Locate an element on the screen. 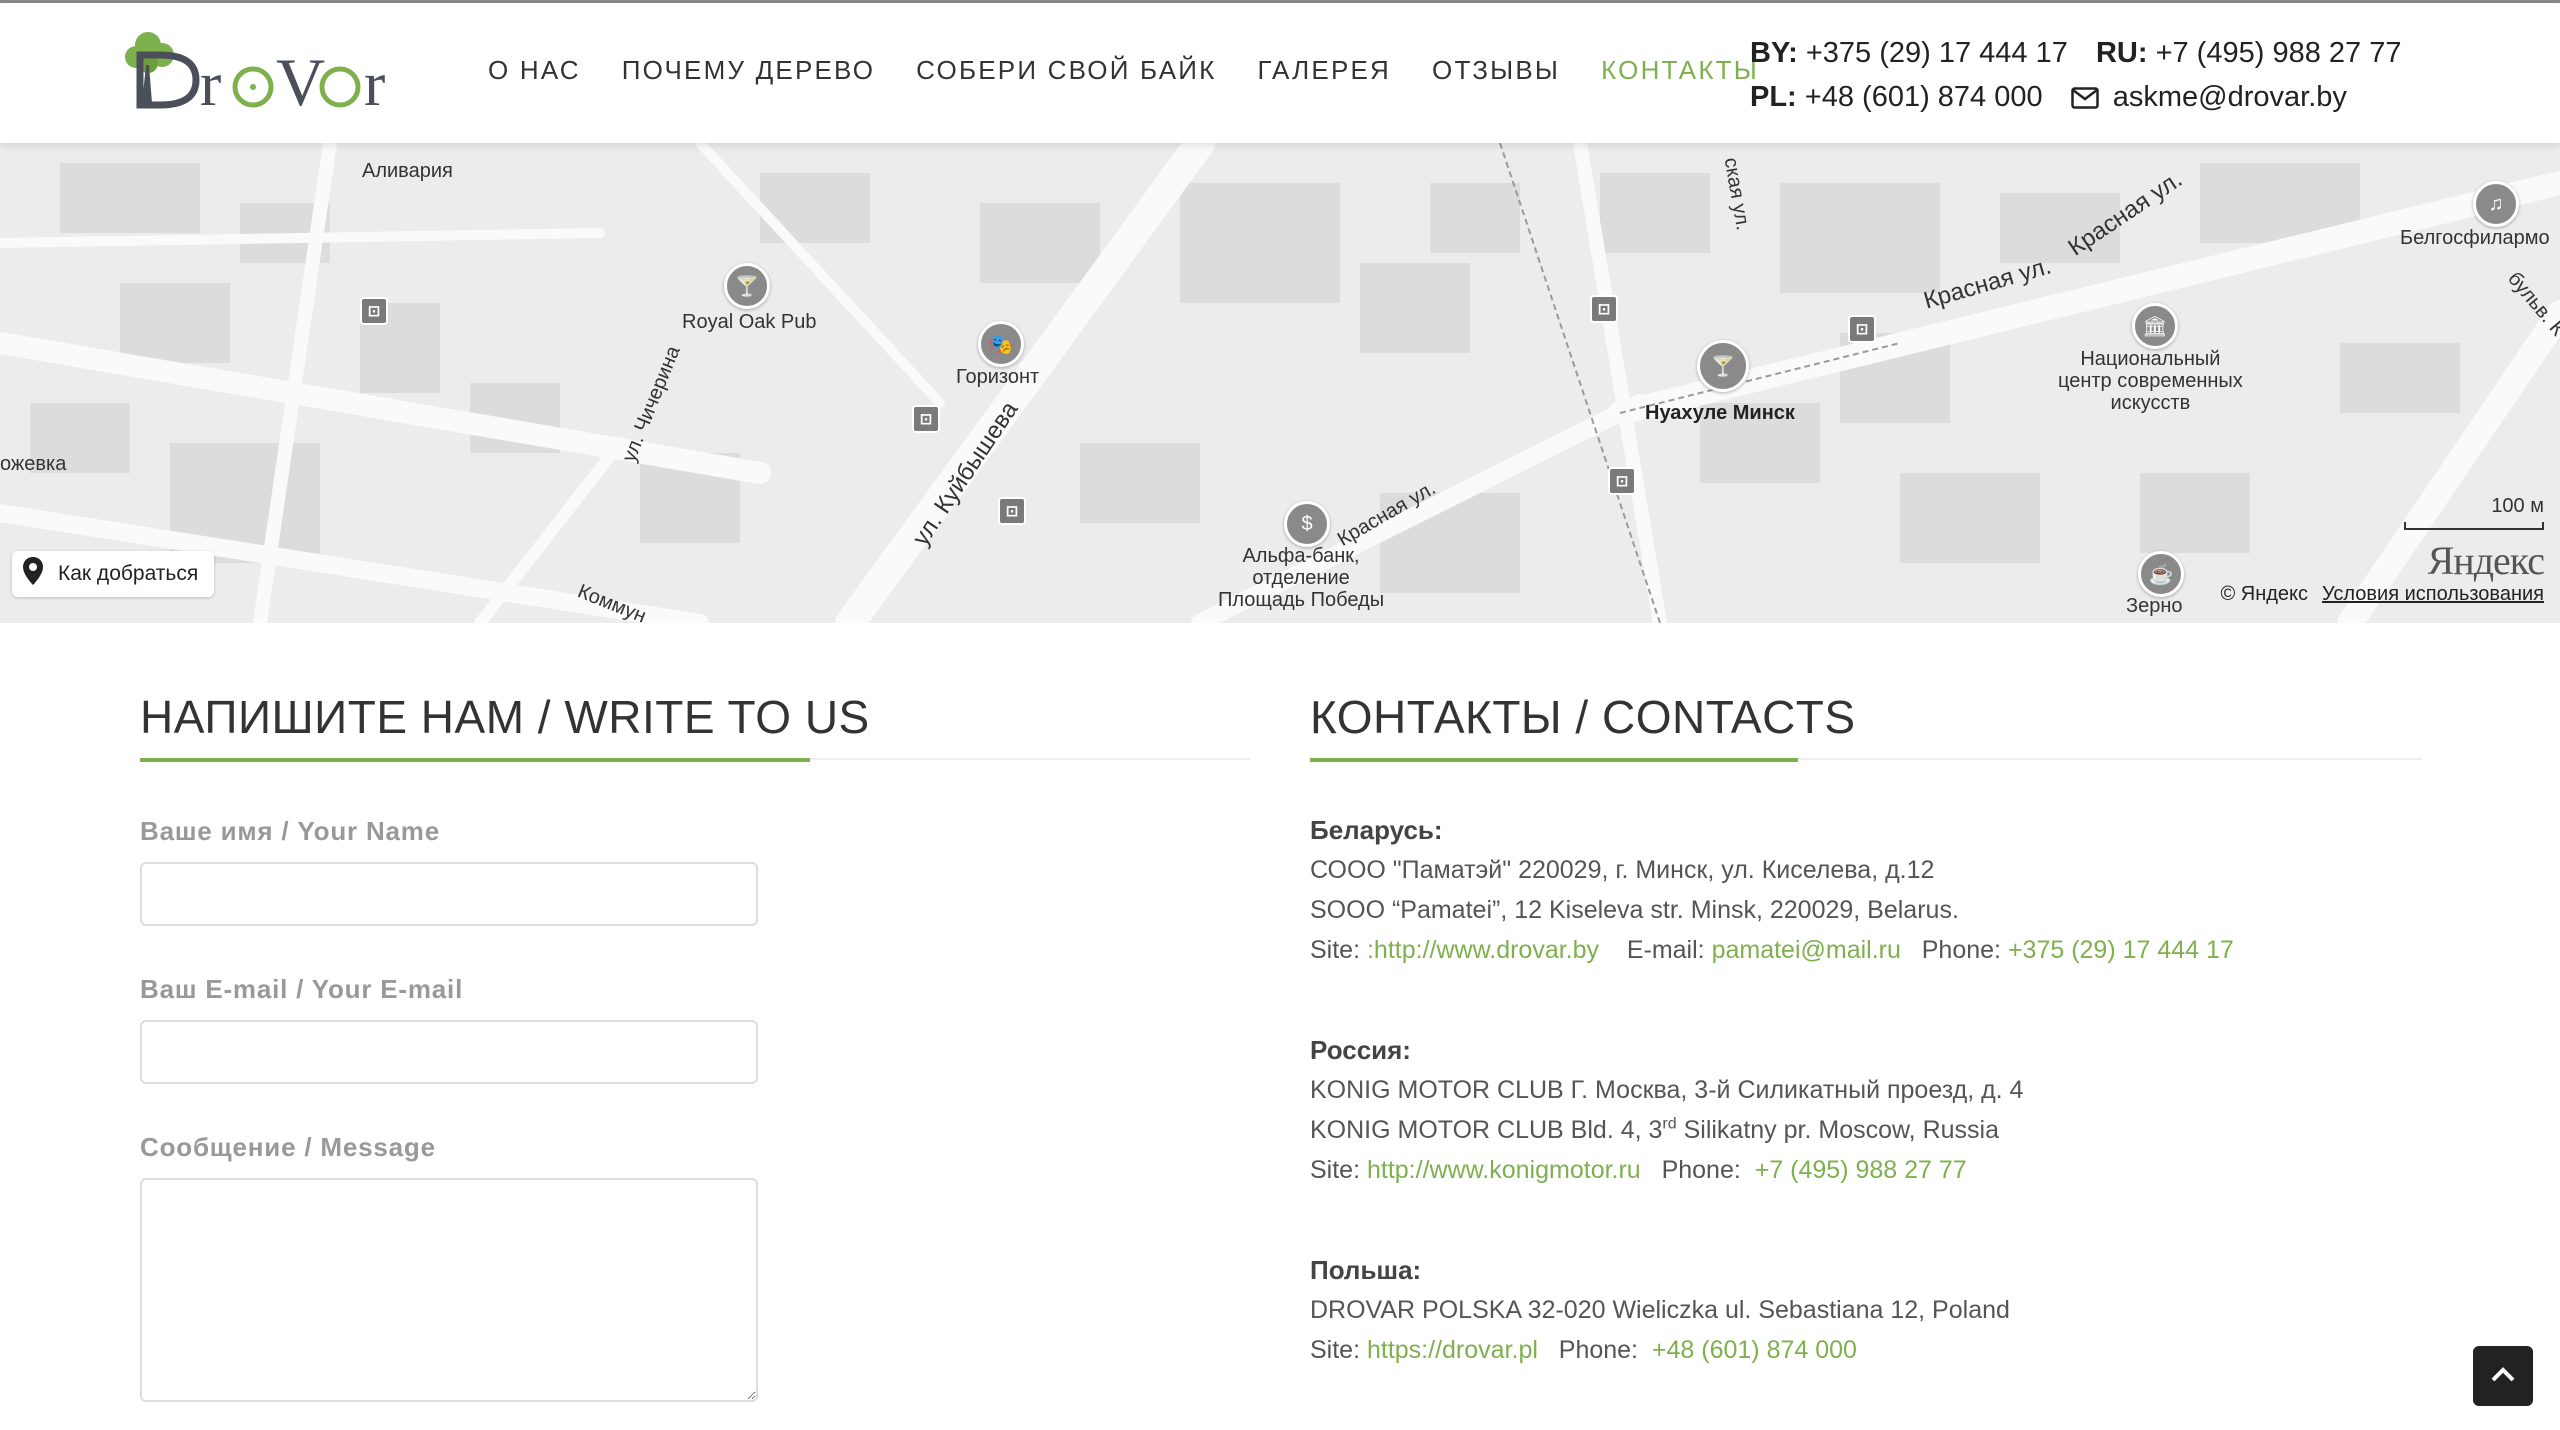 The height and width of the screenshot is (1430, 2560). ru-label: RU: is located at coordinates (2121, 53).